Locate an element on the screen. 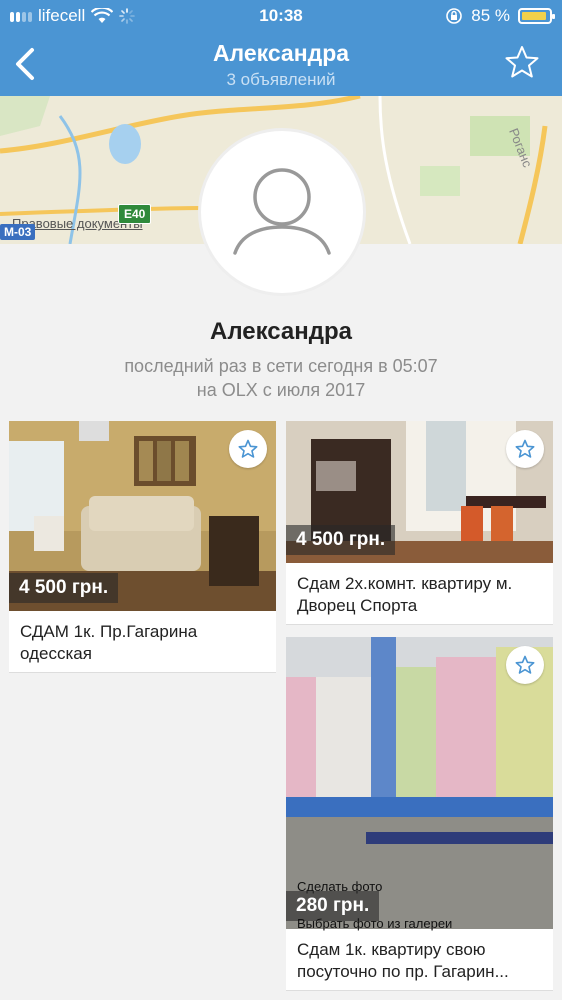  profile-name: Александра is located at coordinates (281, 331).